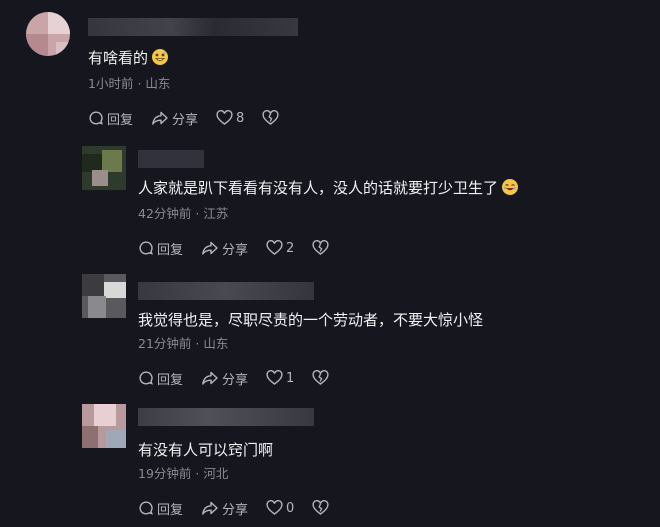 This screenshot has height=527, width=660. Describe the element at coordinates (216, 473) in the screenshot. I see `location: 河北` at that location.